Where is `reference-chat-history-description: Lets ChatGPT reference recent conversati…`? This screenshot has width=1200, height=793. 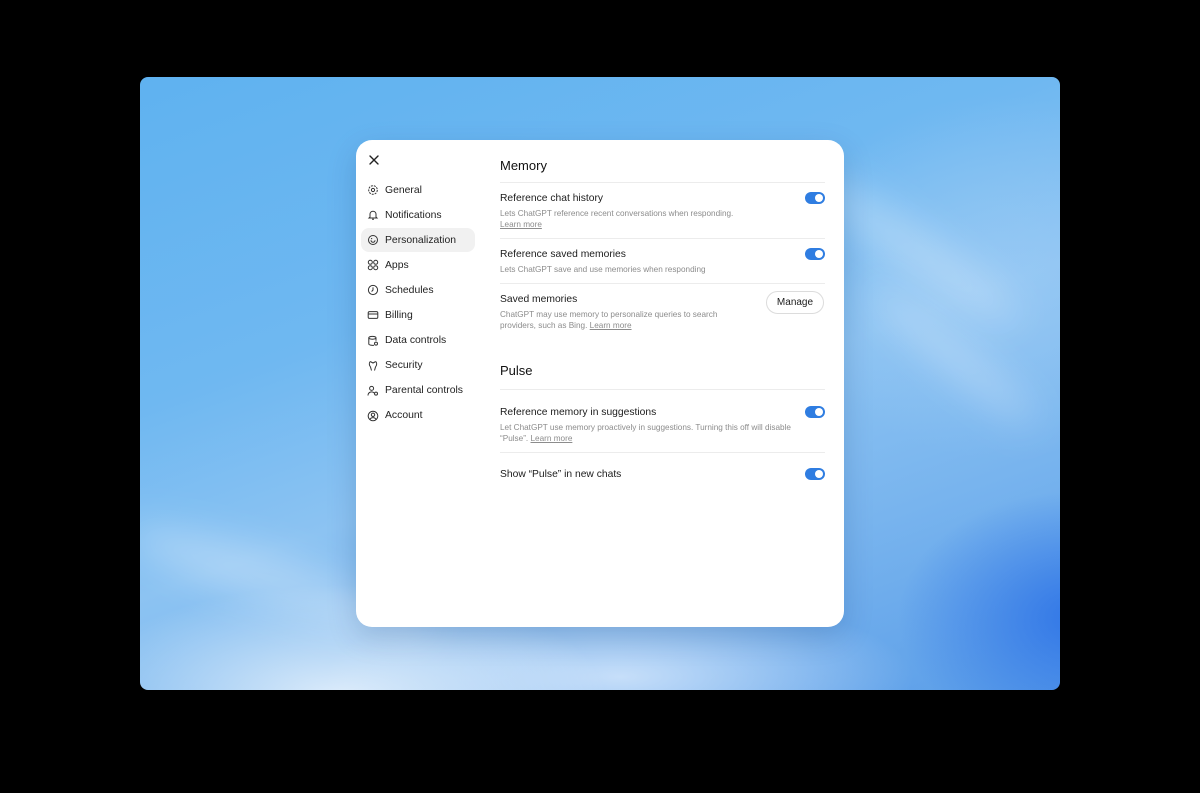 reference-chat-history-description: Lets ChatGPT reference recent conversati… is located at coordinates (627, 219).